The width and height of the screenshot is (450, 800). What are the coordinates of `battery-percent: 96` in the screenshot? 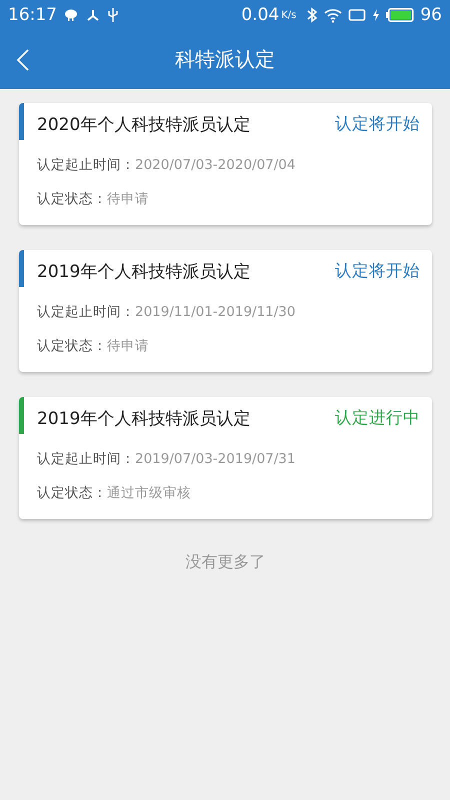 It's located at (431, 15).